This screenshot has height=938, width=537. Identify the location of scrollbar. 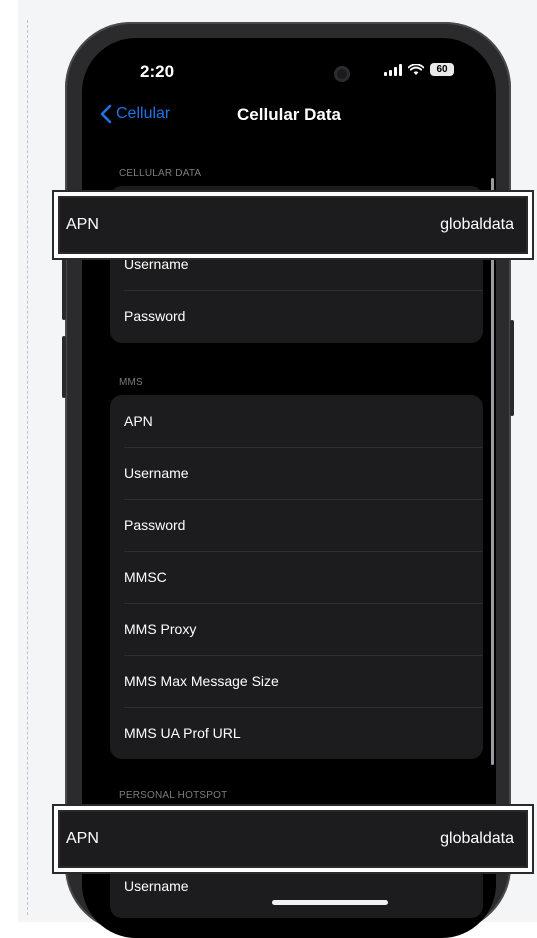
(492, 471).